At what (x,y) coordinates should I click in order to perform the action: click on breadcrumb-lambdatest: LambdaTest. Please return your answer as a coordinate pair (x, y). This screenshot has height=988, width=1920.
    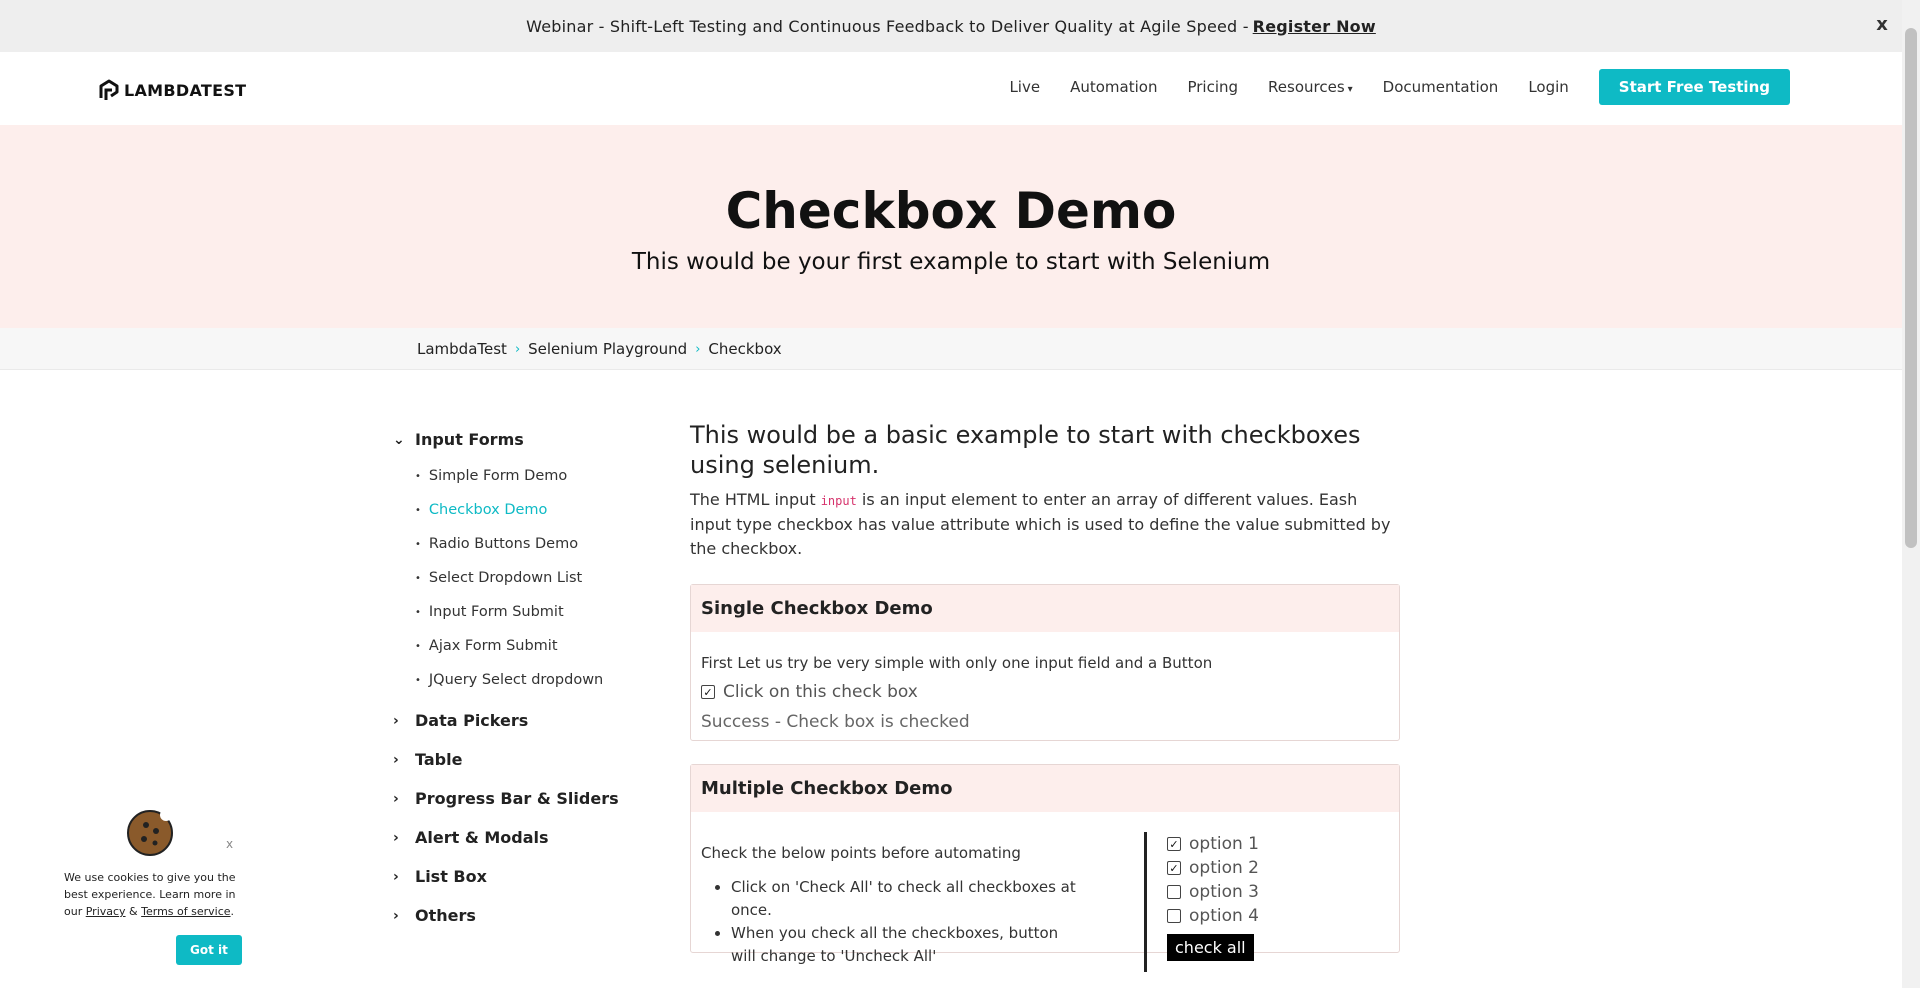
    Looking at the image, I should click on (462, 349).